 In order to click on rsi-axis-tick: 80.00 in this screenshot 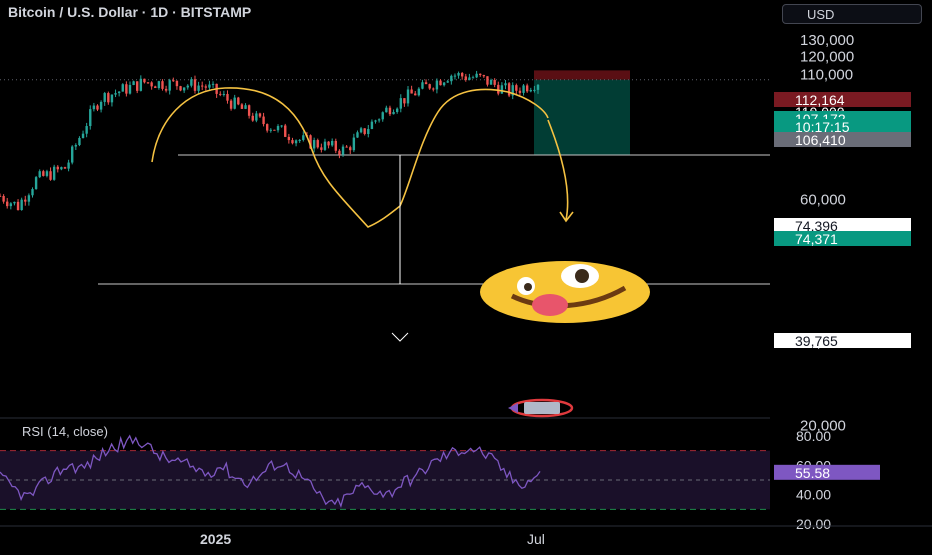, I will do `click(813, 436)`.